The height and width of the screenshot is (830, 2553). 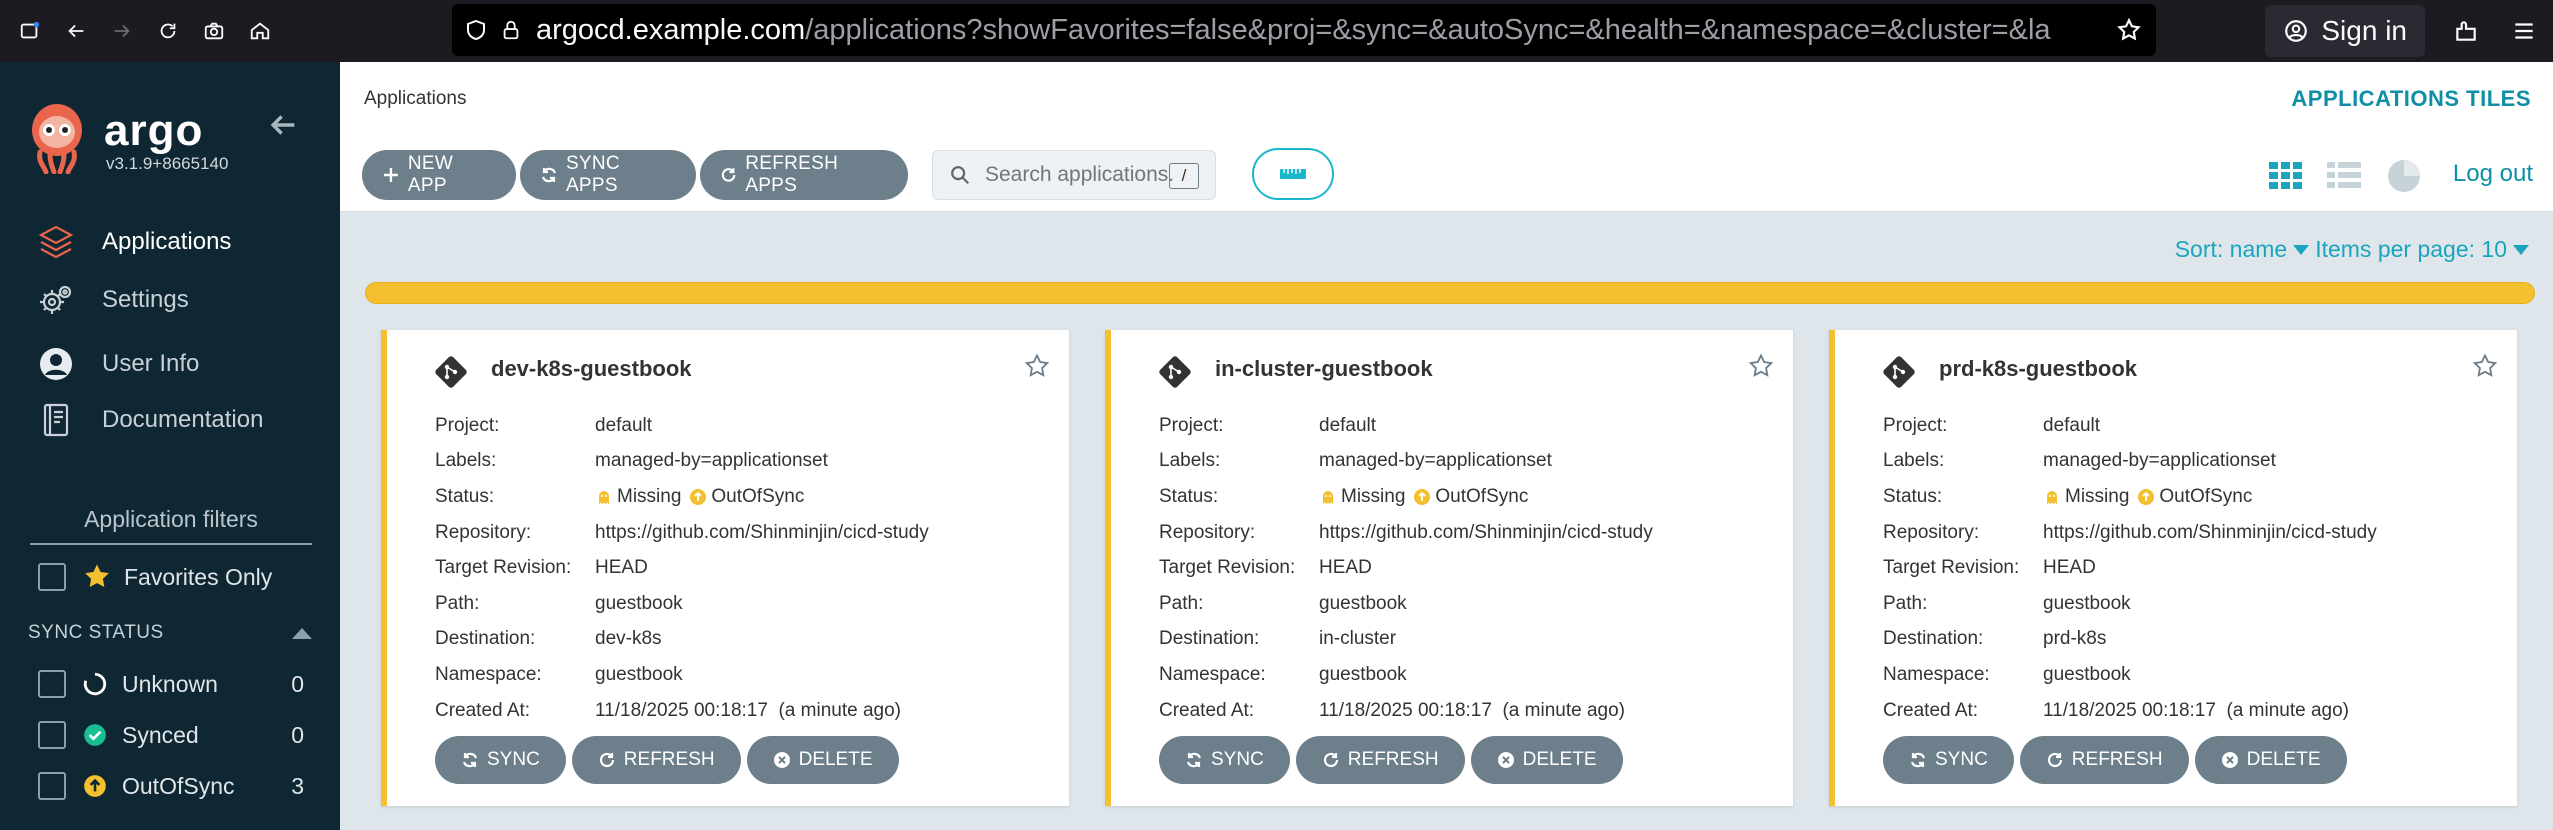 What do you see at coordinates (2345, 31) in the screenshot?
I see `sign-in-button: Sign in` at bounding box center [2345, 31].